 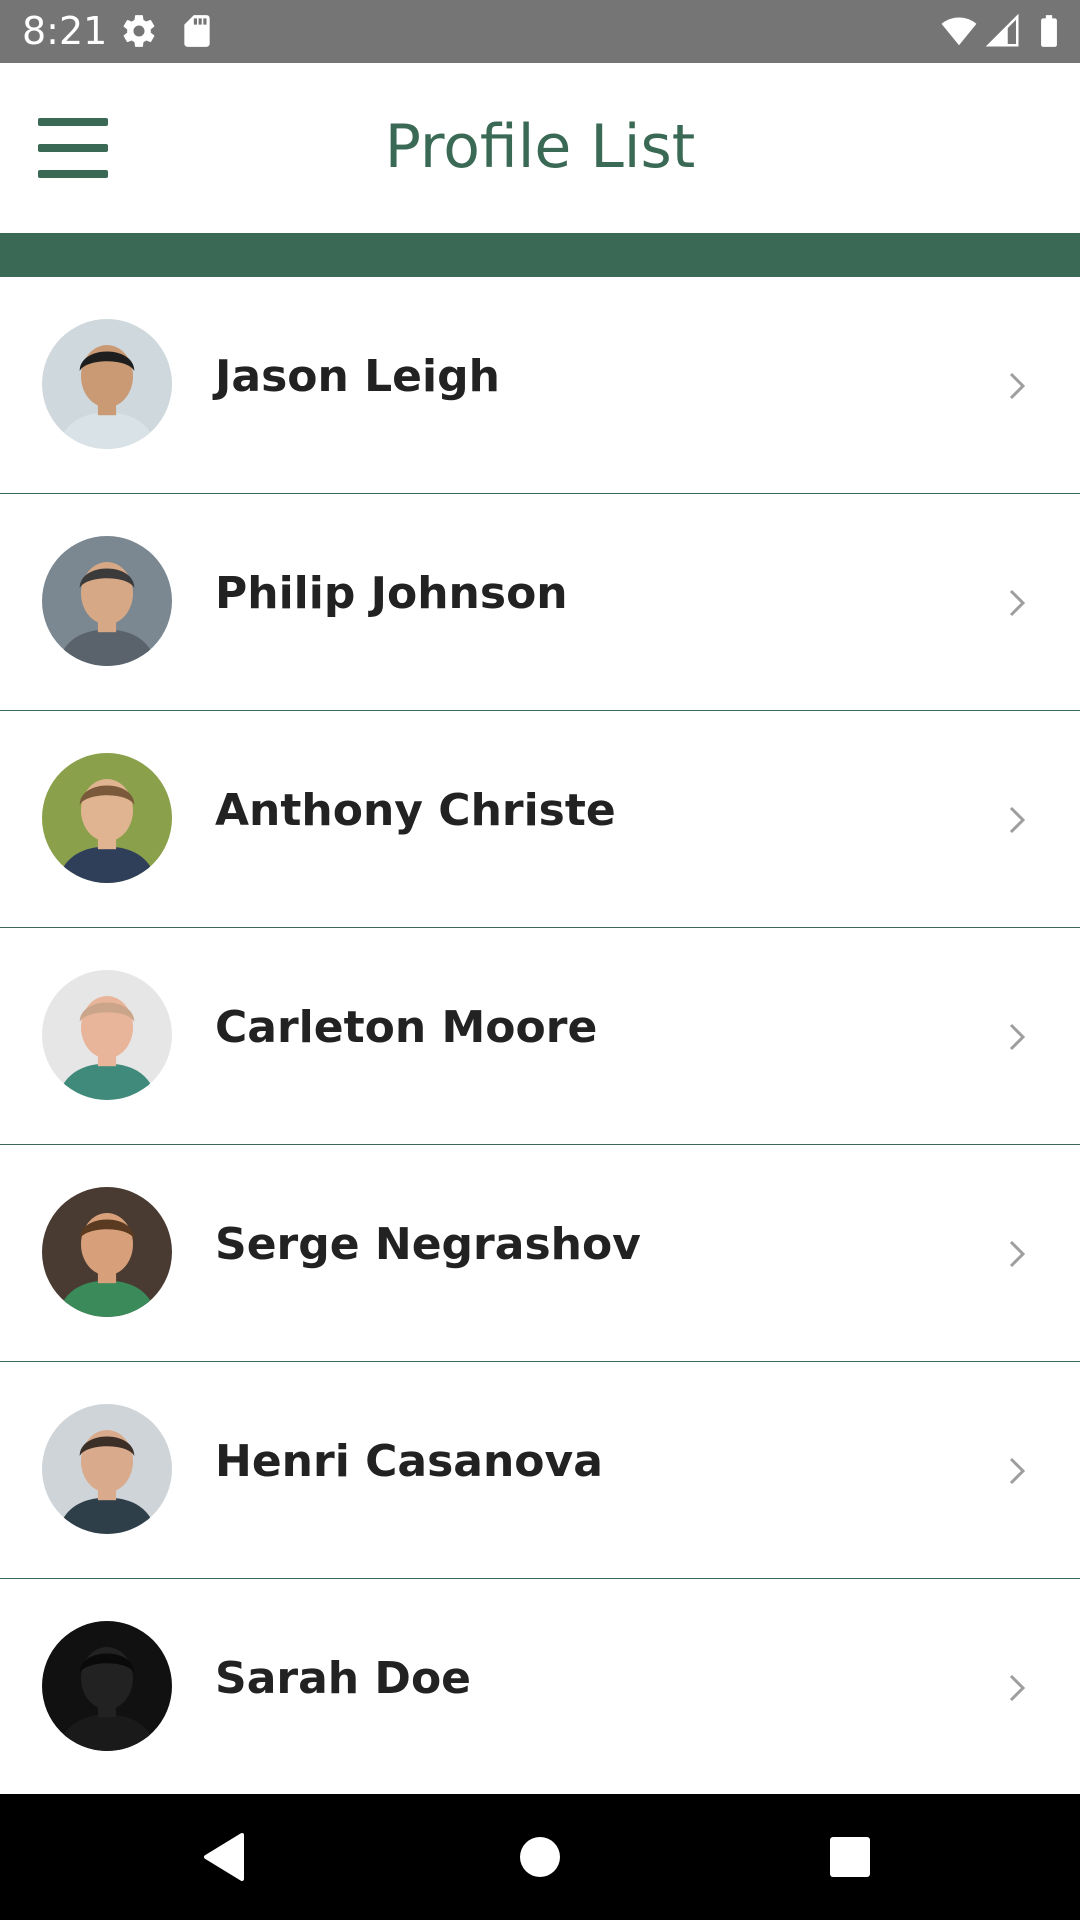 I want to click on status-time: 8:21, so click(x=65, y=31).